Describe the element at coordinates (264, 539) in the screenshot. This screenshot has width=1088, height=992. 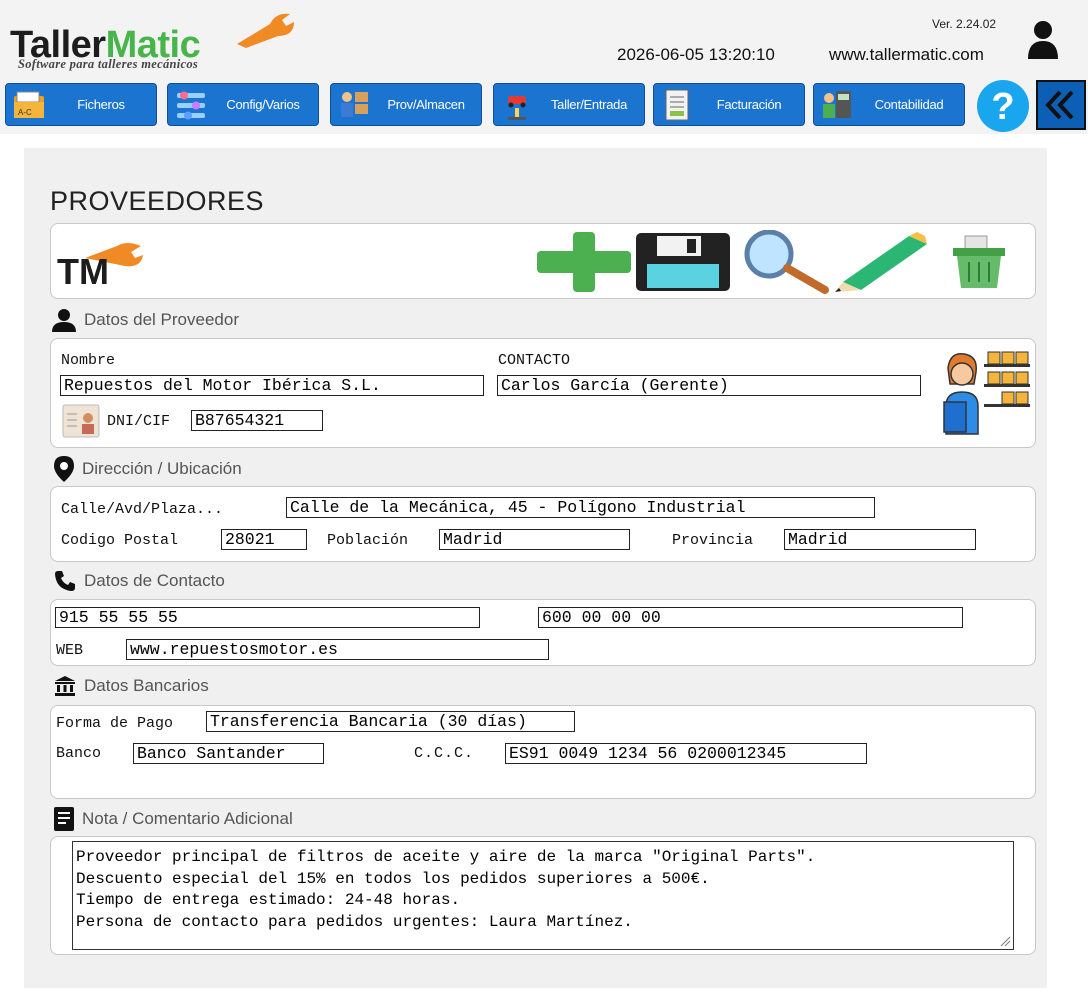
I see `zip-field: 28021` at that location.